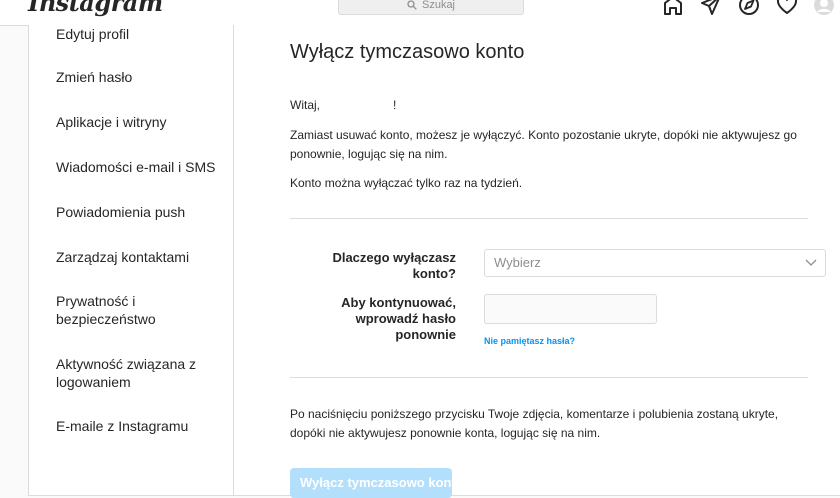 The height and width of the screenshot is (498, 840). I want to click on password-label: Aby kontynuować, wprowadź hasło ponownie, so click(386, 319).